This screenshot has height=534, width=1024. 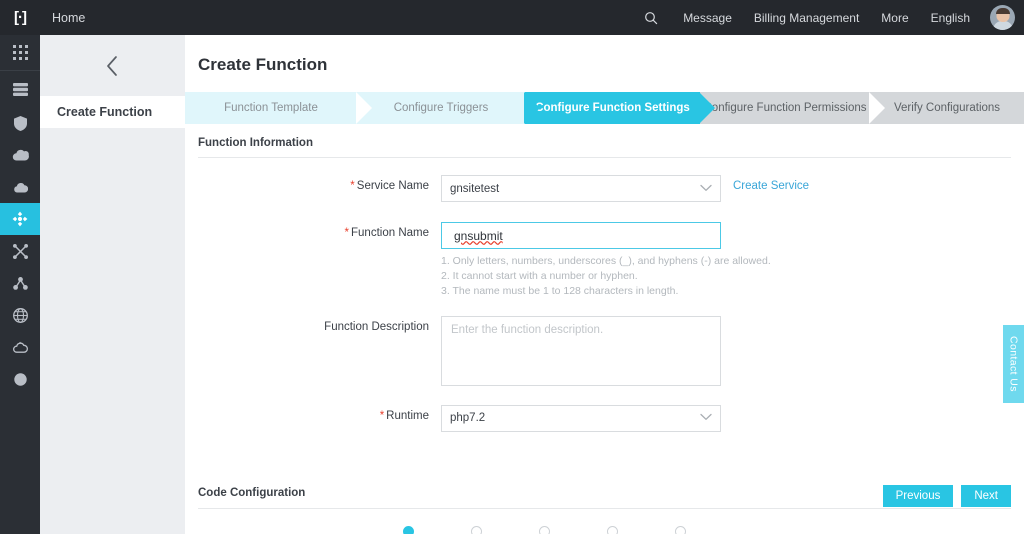 I want to click on bracket-logo-icon: [·], so click(x=20, y=17).